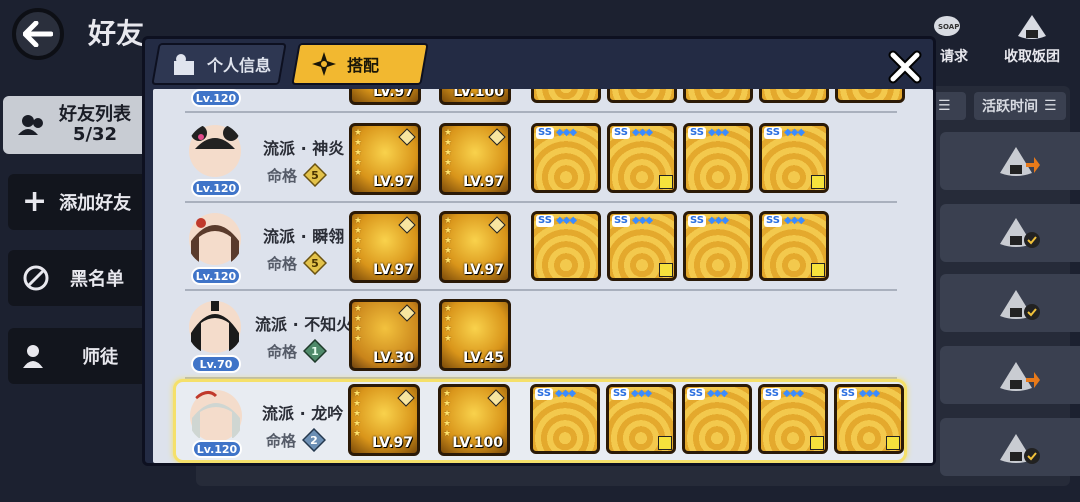  I want to click on tab-personal-info-label: 个人信息, so click(239, 65).